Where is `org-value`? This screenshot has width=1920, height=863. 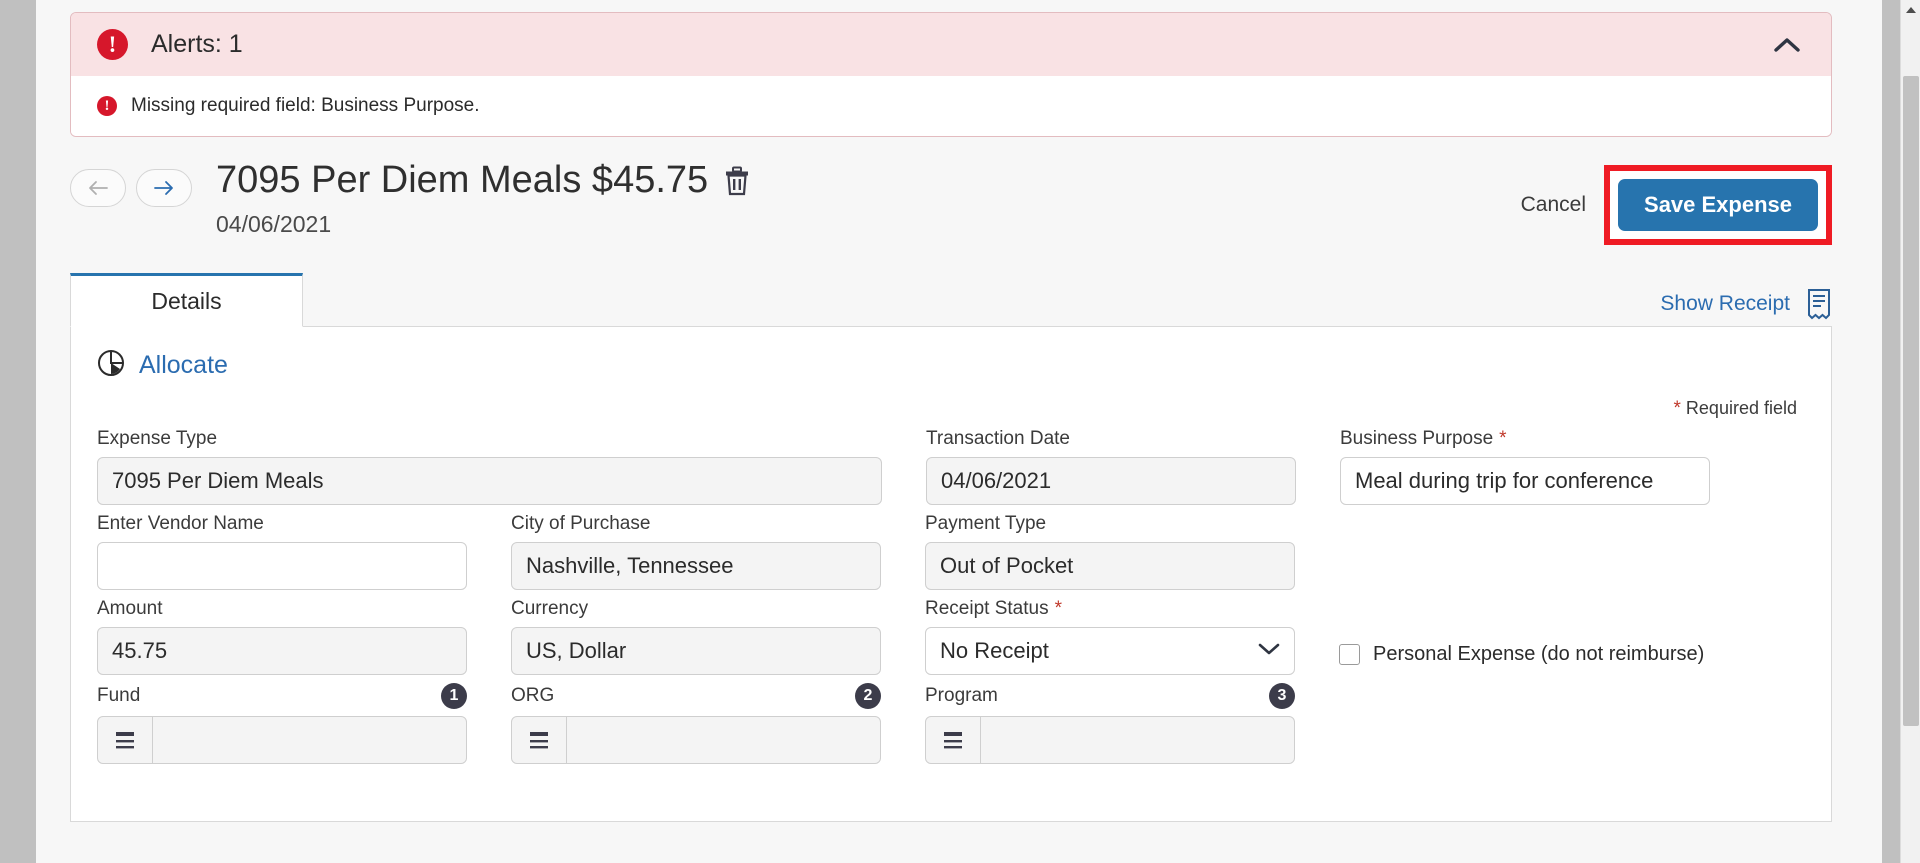 org-value is located at coordinates (723, 740).